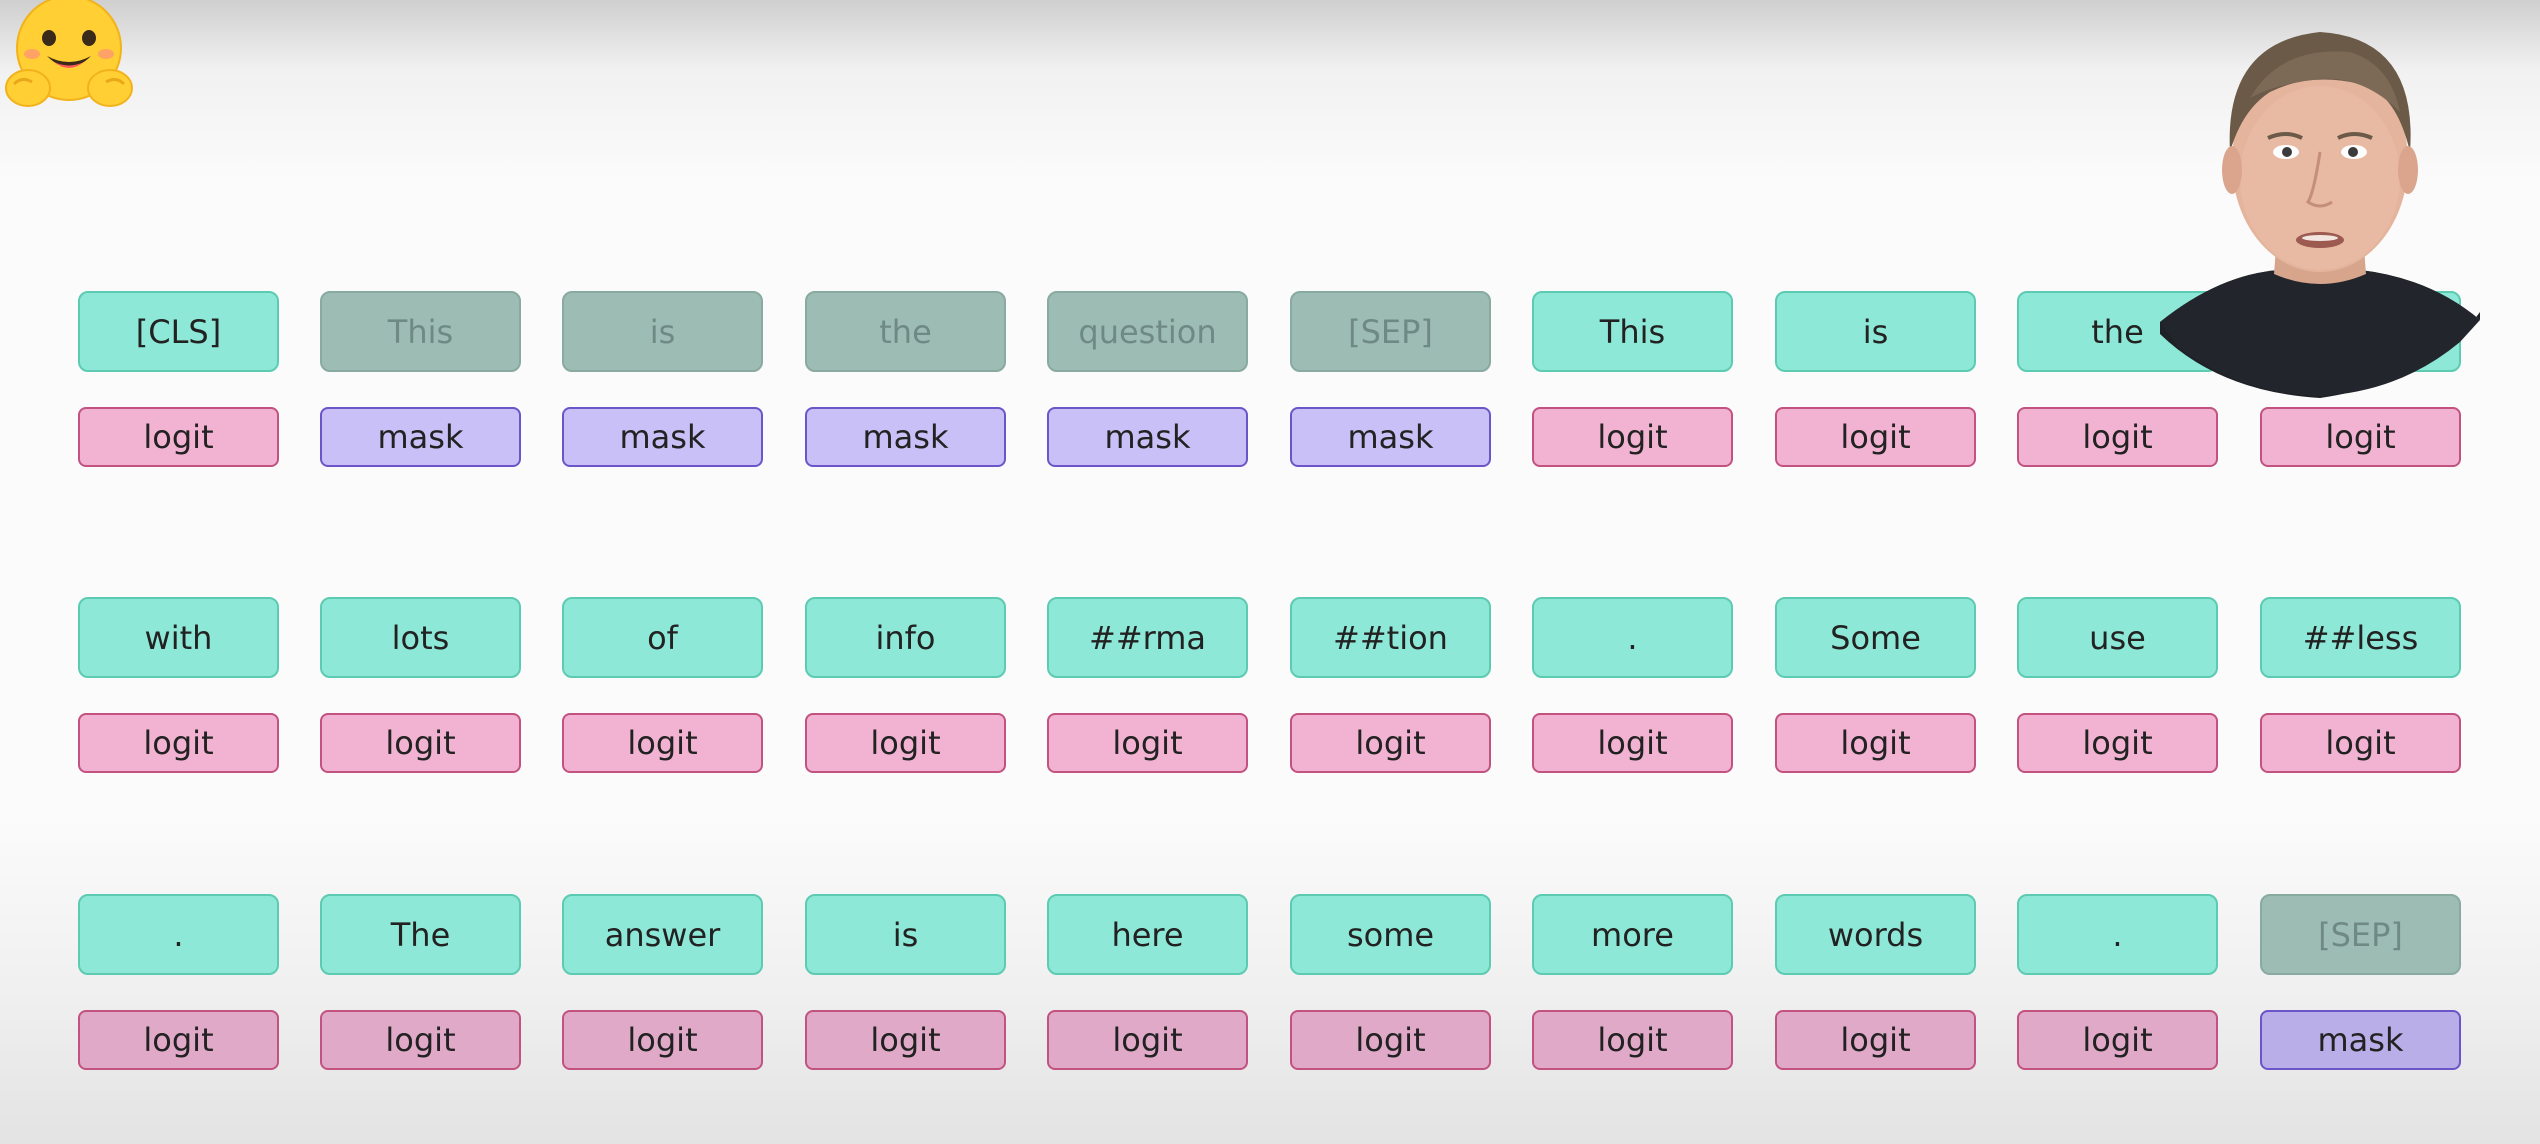 The image size is (2540, 1144). Describe the element at coordinates (1147, 934) in the screenshot. I see `token-box: here` at that location.